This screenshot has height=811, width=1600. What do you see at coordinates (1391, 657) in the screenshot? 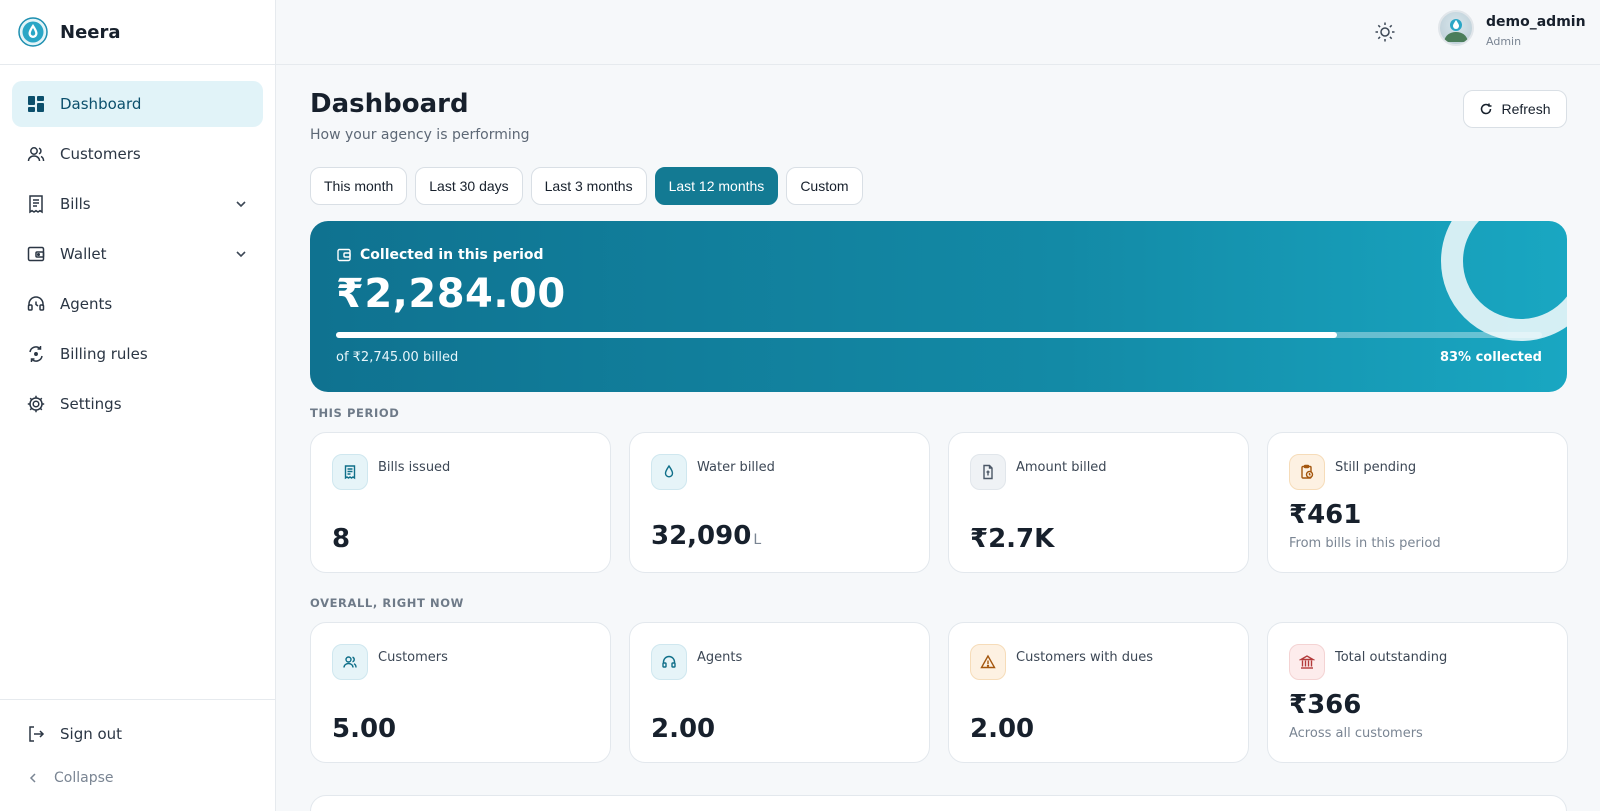
I see `card-title: Total outstanding` at bounding box center [1391, 657].